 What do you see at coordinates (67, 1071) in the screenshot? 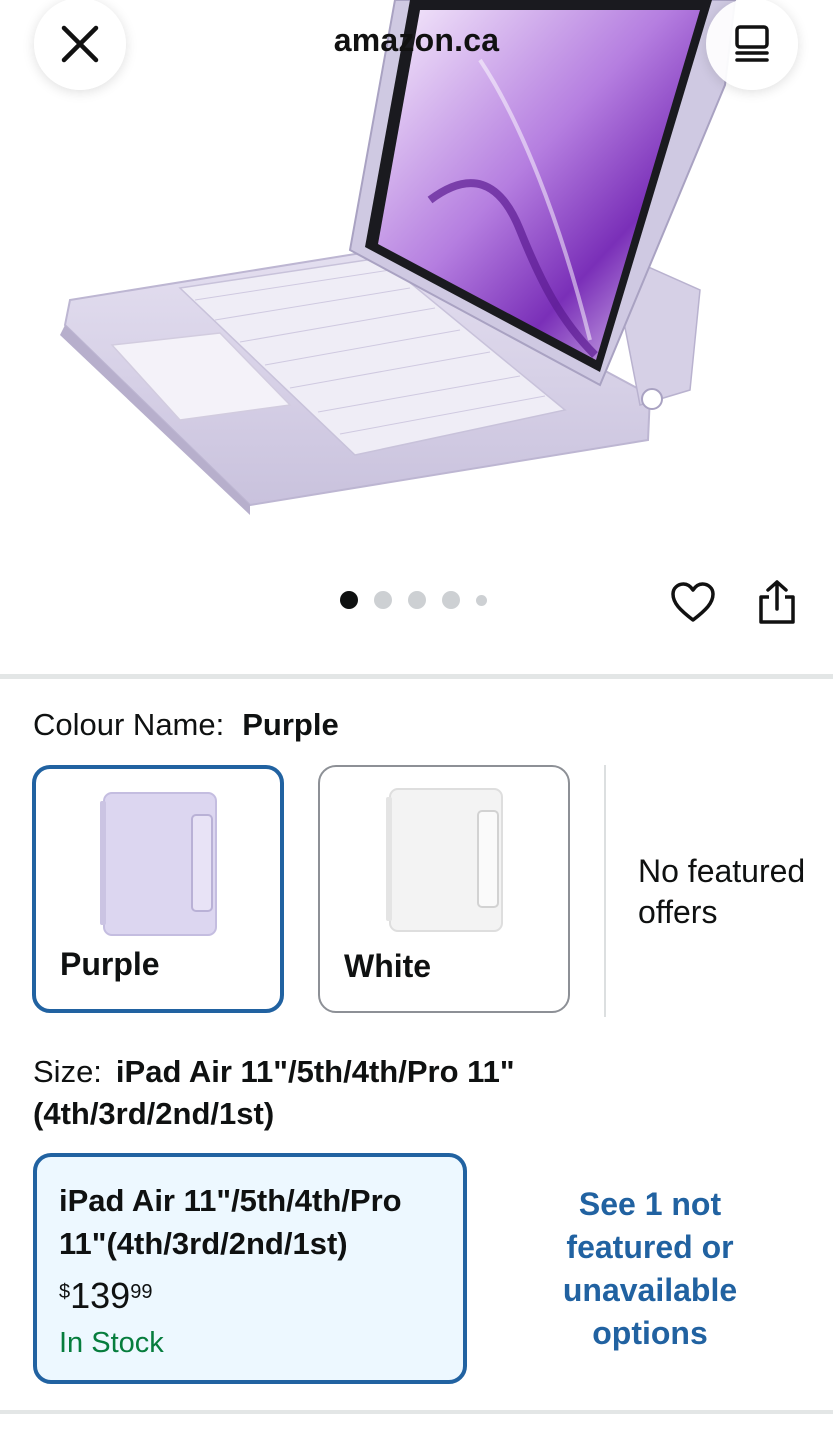
I see `size-label: Size:` at bounding box center [67, 1071].